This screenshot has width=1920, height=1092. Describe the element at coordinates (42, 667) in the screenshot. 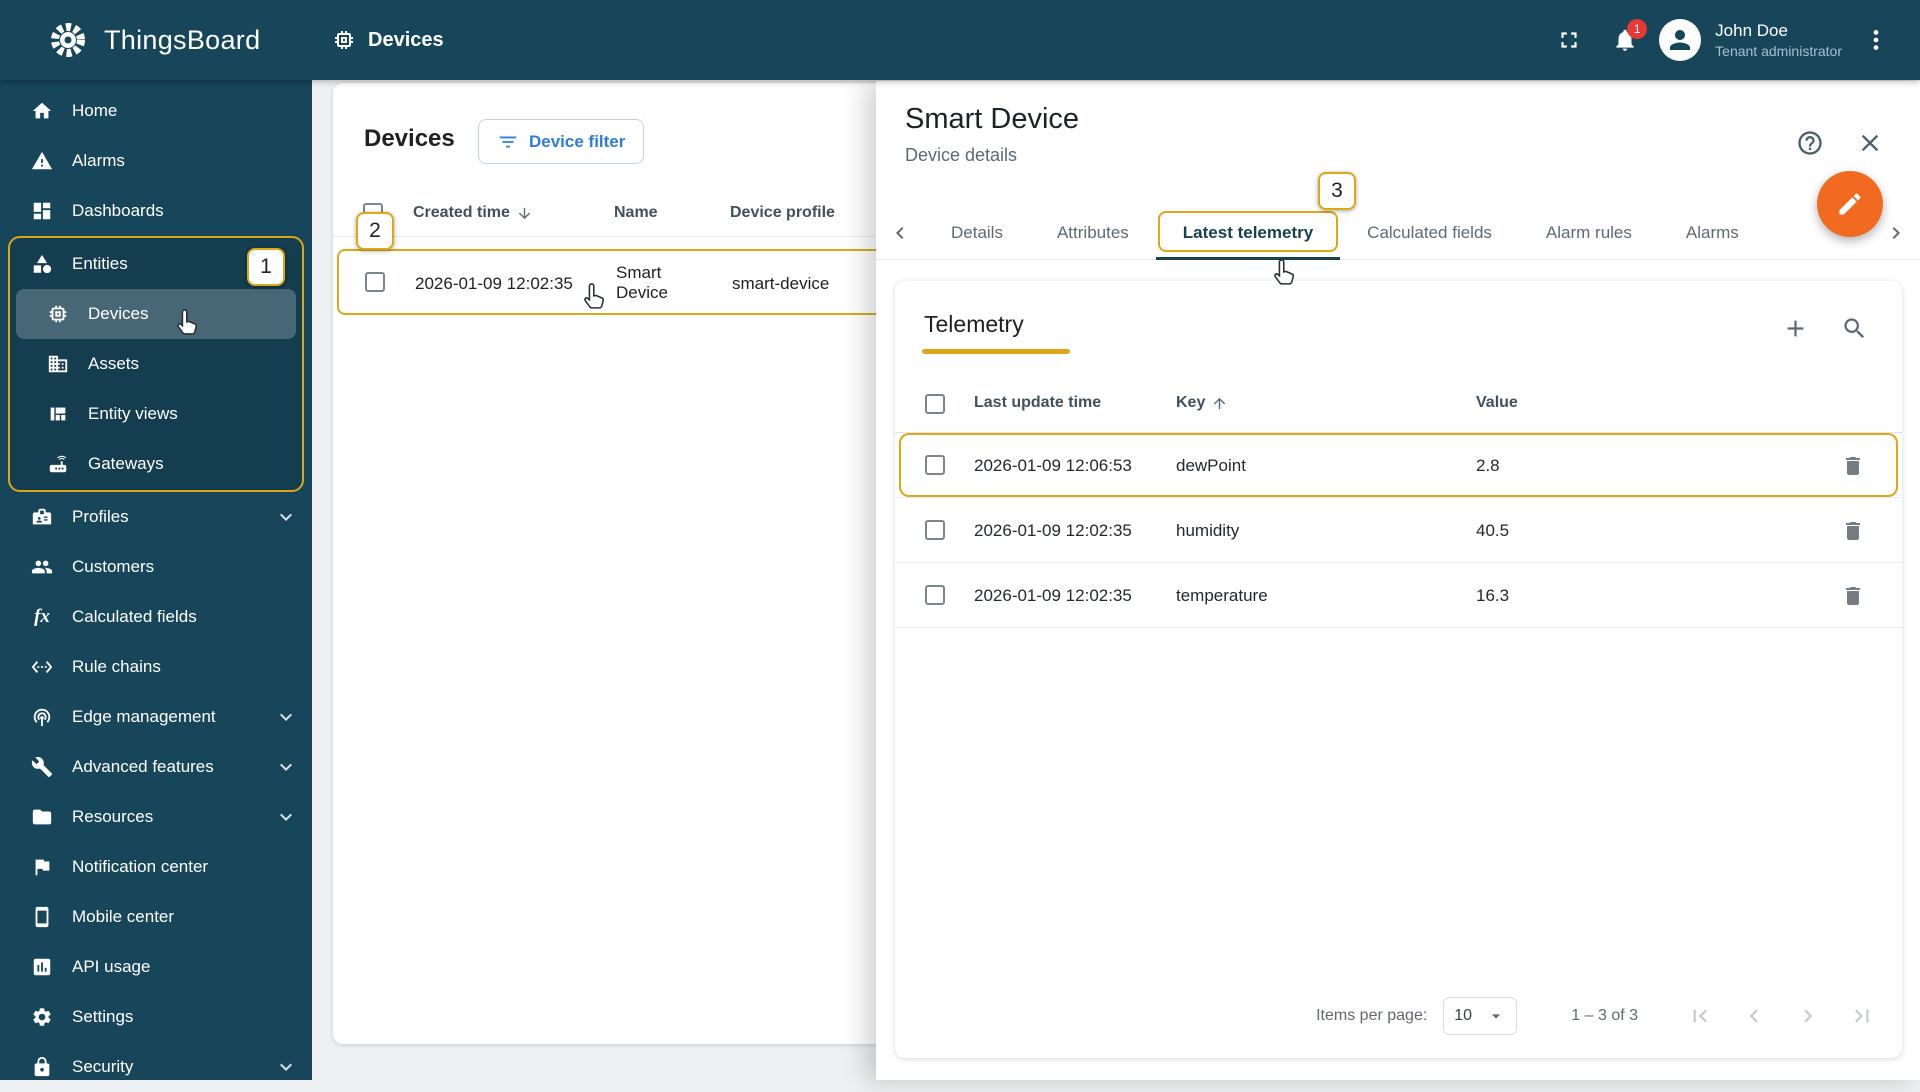

I see `rule-chains-icon` at that location.